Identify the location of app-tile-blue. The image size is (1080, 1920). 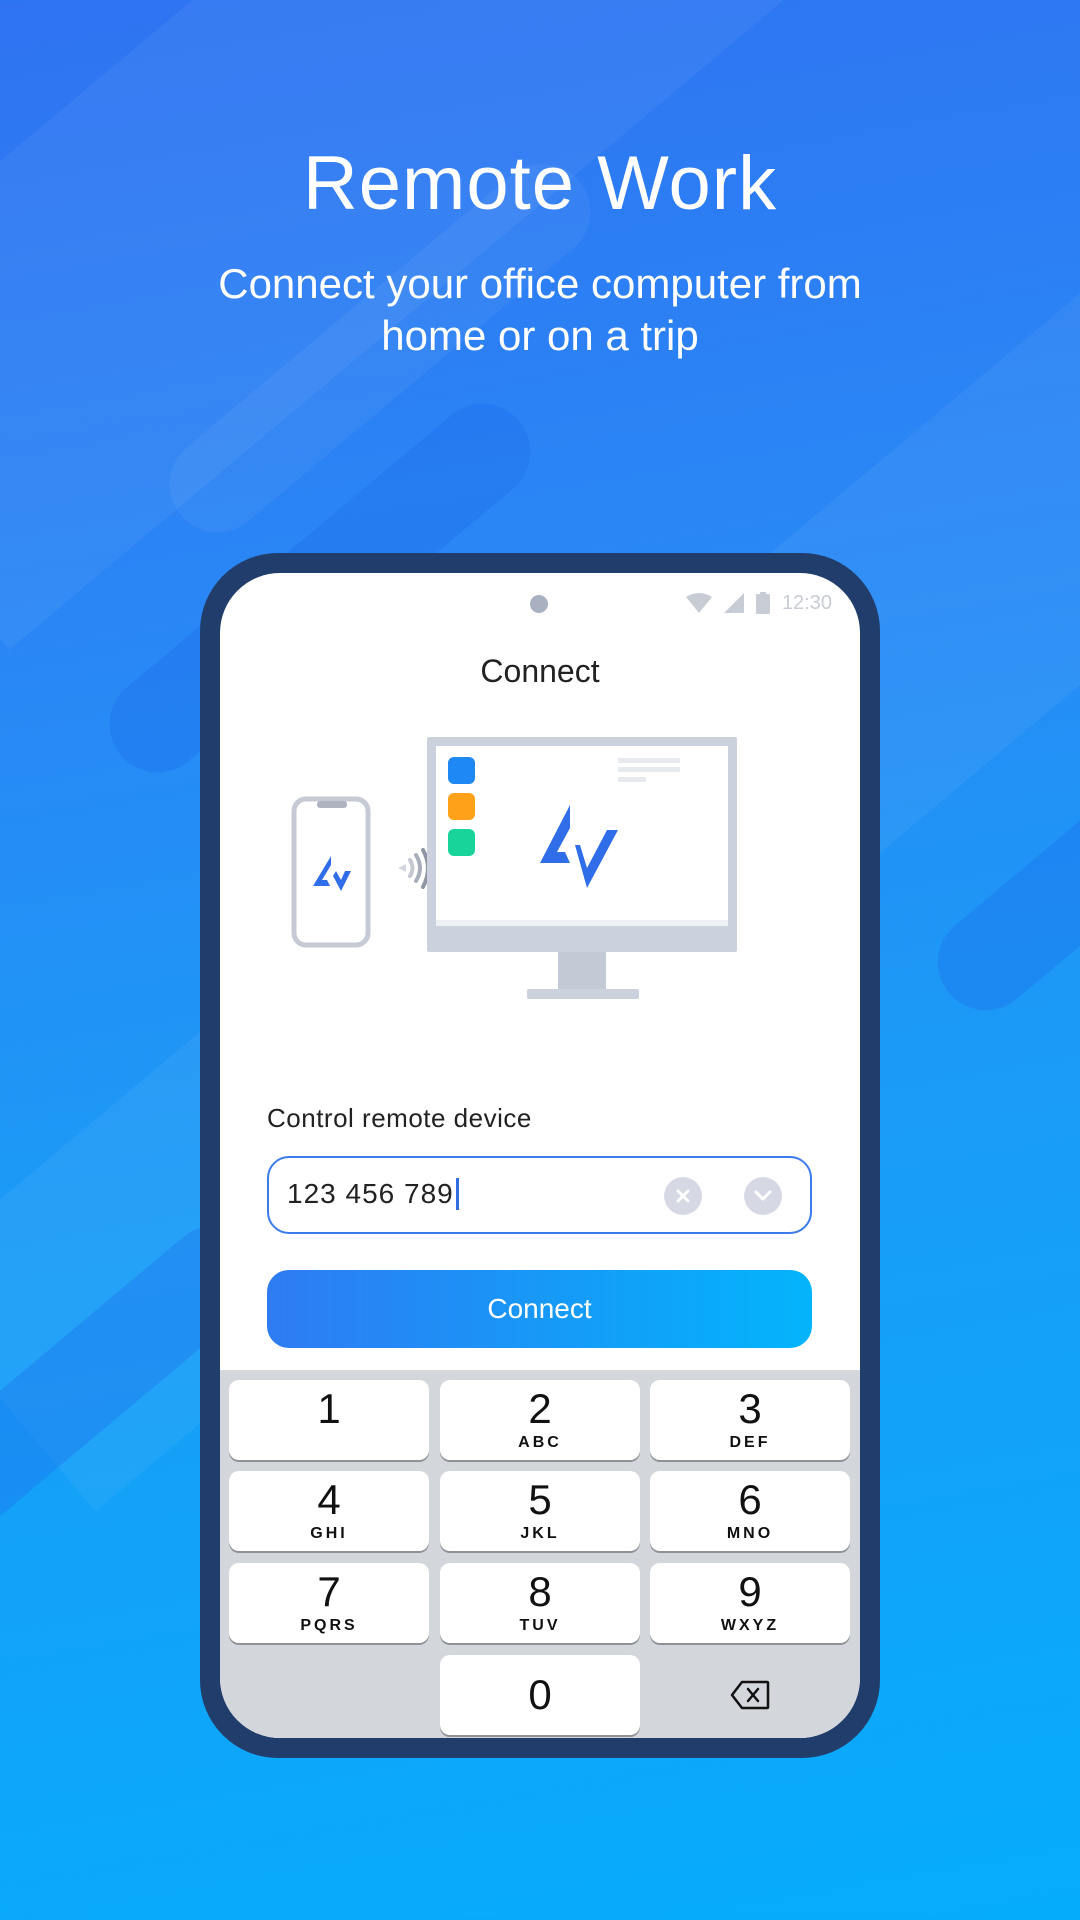
(461, 770).